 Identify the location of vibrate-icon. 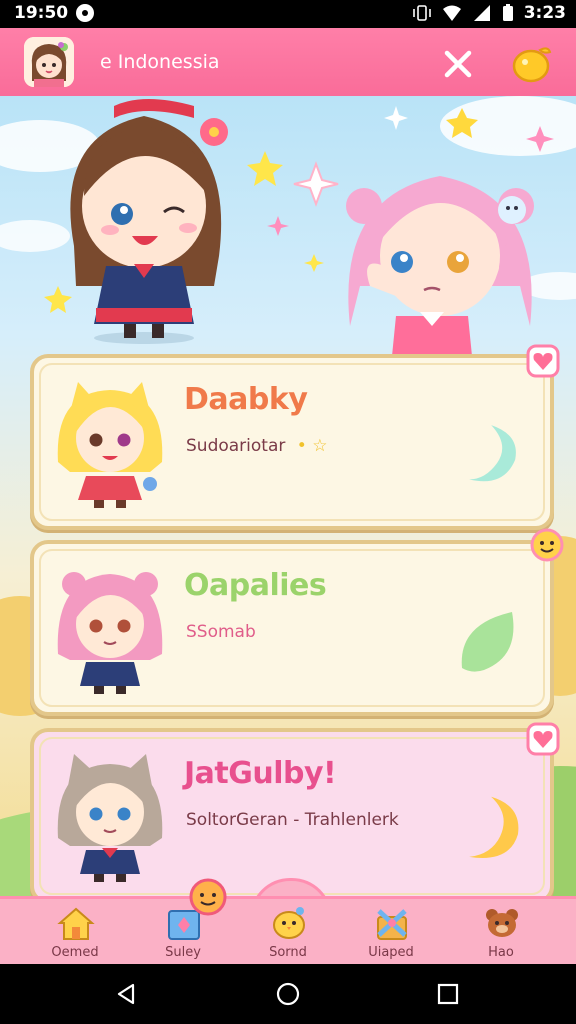
(421, 13).